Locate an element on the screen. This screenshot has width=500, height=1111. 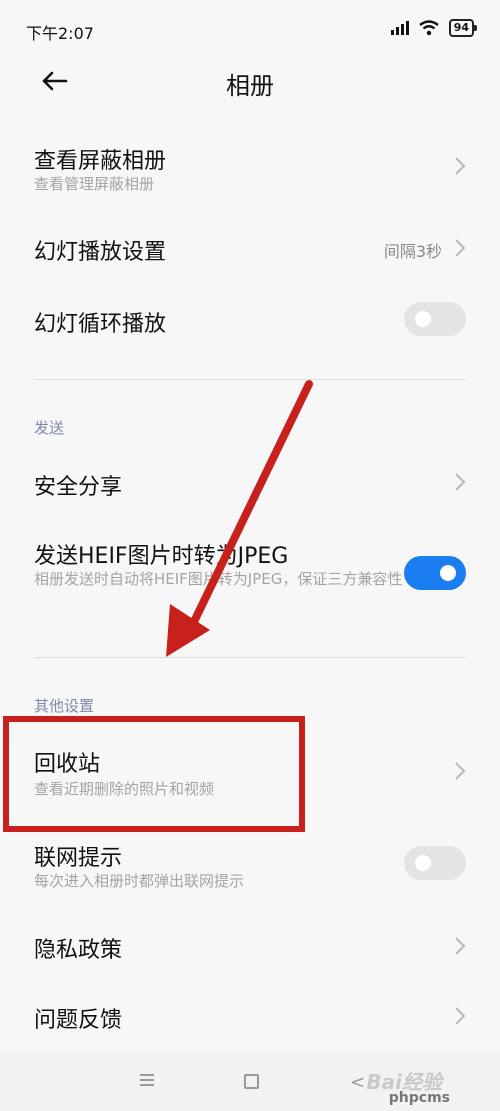
annotation-arrow is located at coordinates (239, 518).